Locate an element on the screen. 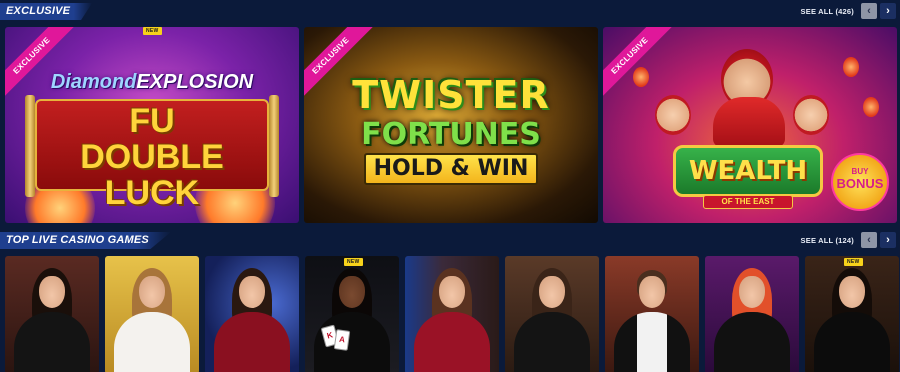 This screenshot has width=900, height=372. live-casino-see-all-link: SEE ALL (124) is located at coordinates (827, 240).